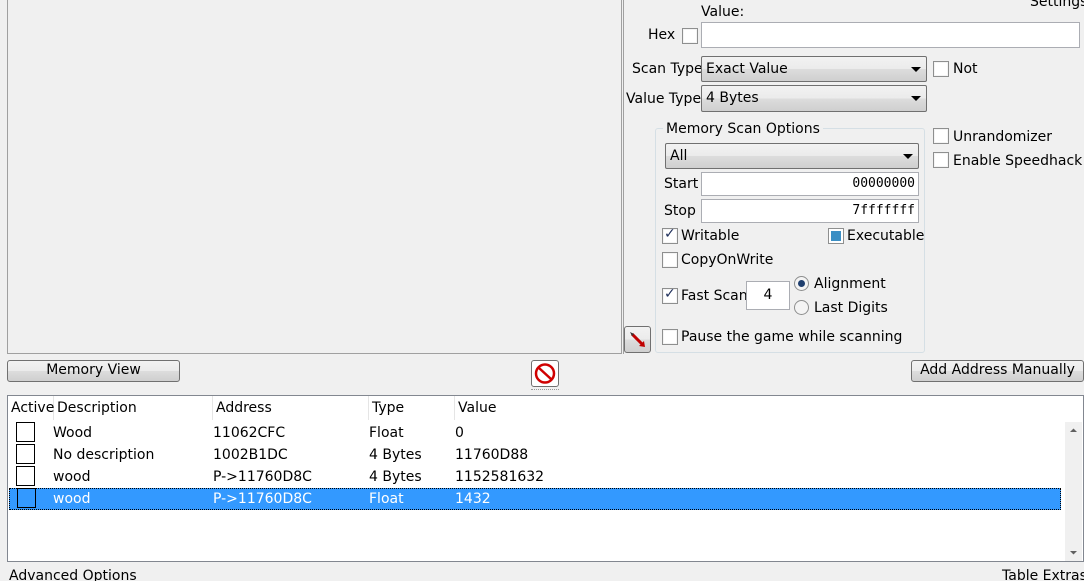 This screenshot has width=1084, height=581. I want to click on table-row: No description 1002B1DC 4 Bytes 11760D88, so click(535, 455).